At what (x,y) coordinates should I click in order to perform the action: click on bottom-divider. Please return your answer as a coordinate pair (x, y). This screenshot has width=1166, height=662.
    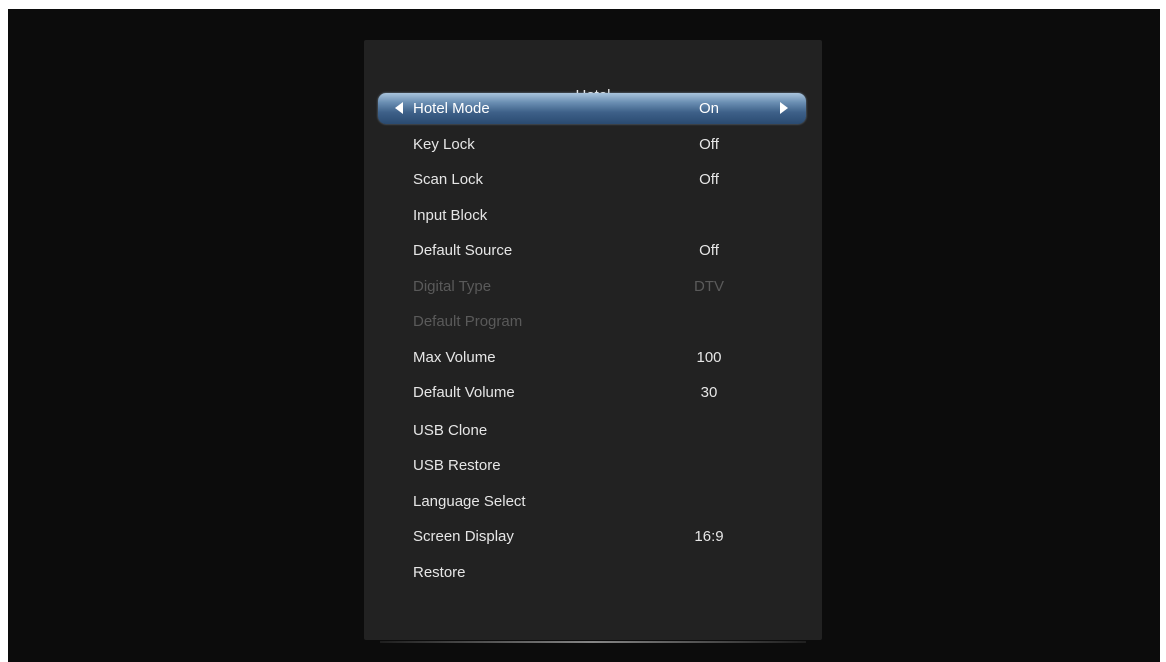
    Looking at the image, I should click on (593, 642).